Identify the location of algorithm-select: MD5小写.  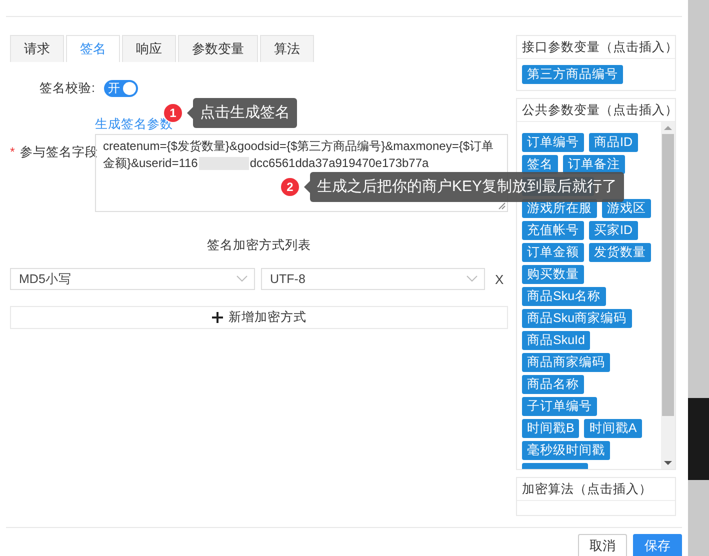
(132, 279).